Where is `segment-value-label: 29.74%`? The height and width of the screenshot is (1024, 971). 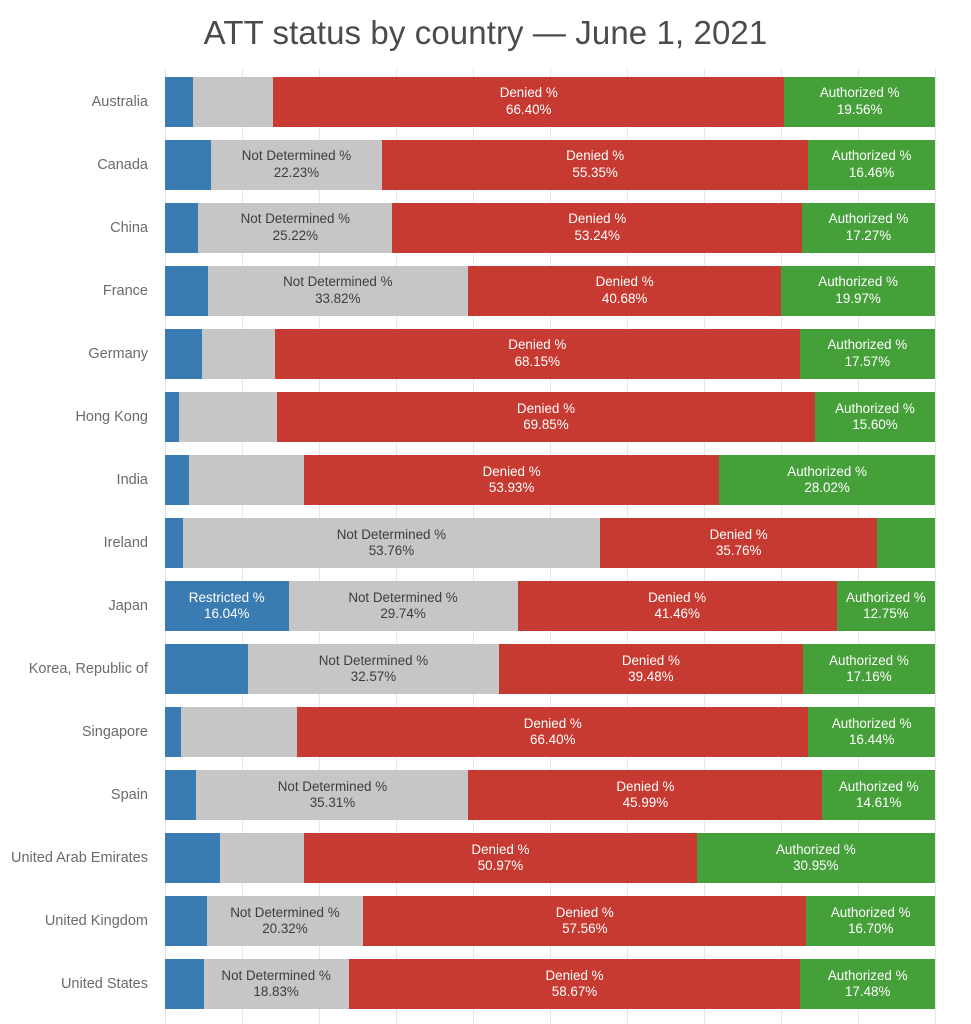
segment-value-label: 29.74% is located at coordinates (403, 614).